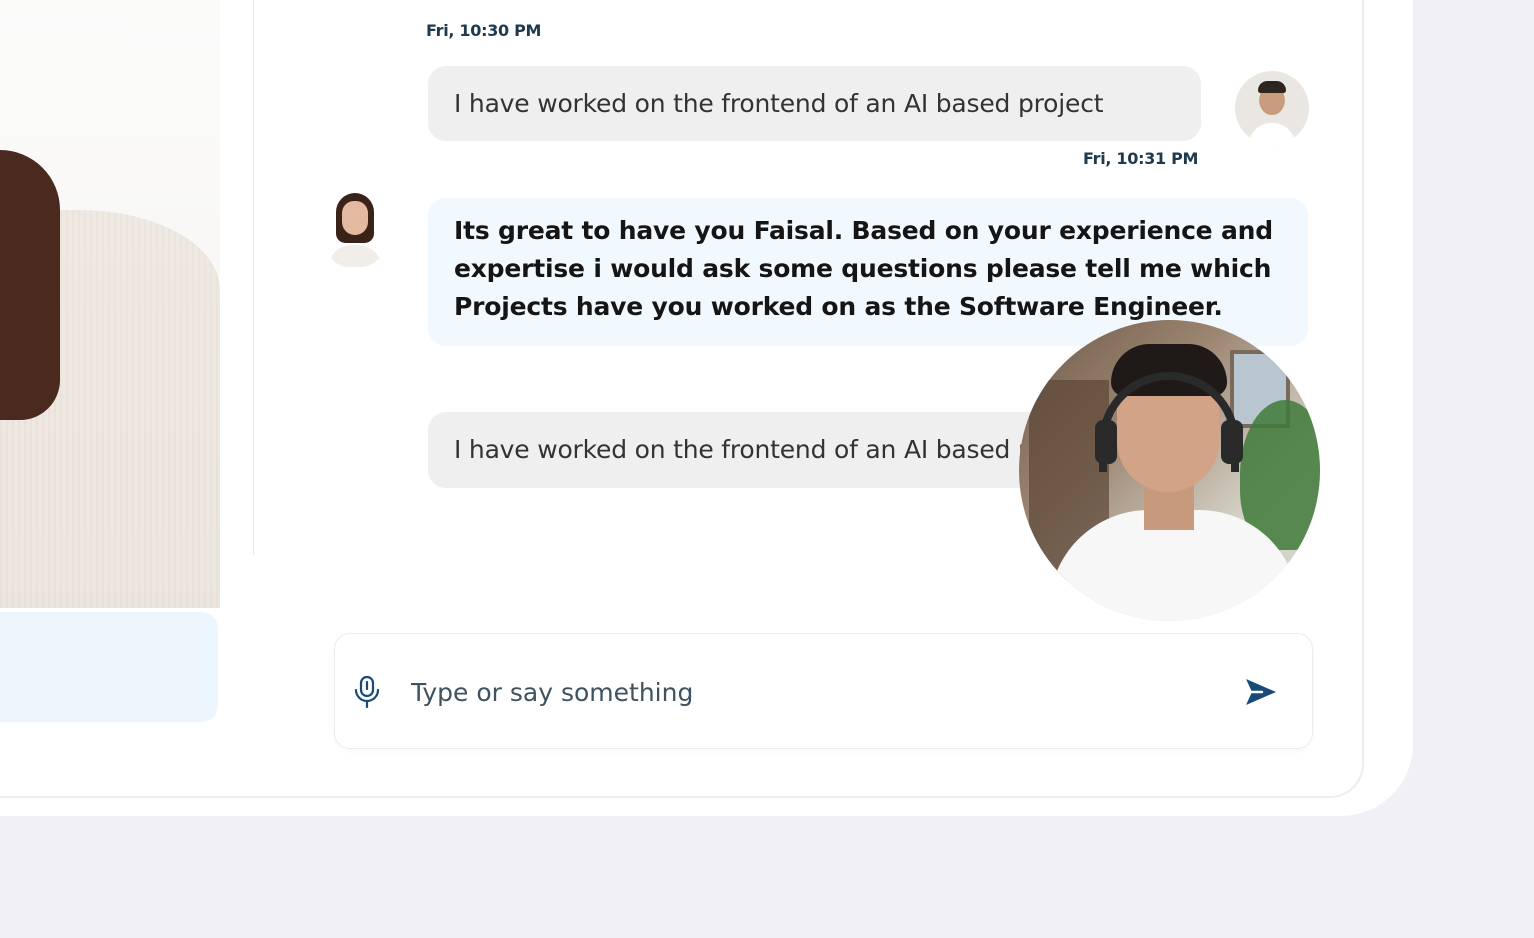 The width and height of the screenshot is (1534, 938). Describe the element at coordinates (253, 277) in the screenshot. I see `panel-divider` at that location.